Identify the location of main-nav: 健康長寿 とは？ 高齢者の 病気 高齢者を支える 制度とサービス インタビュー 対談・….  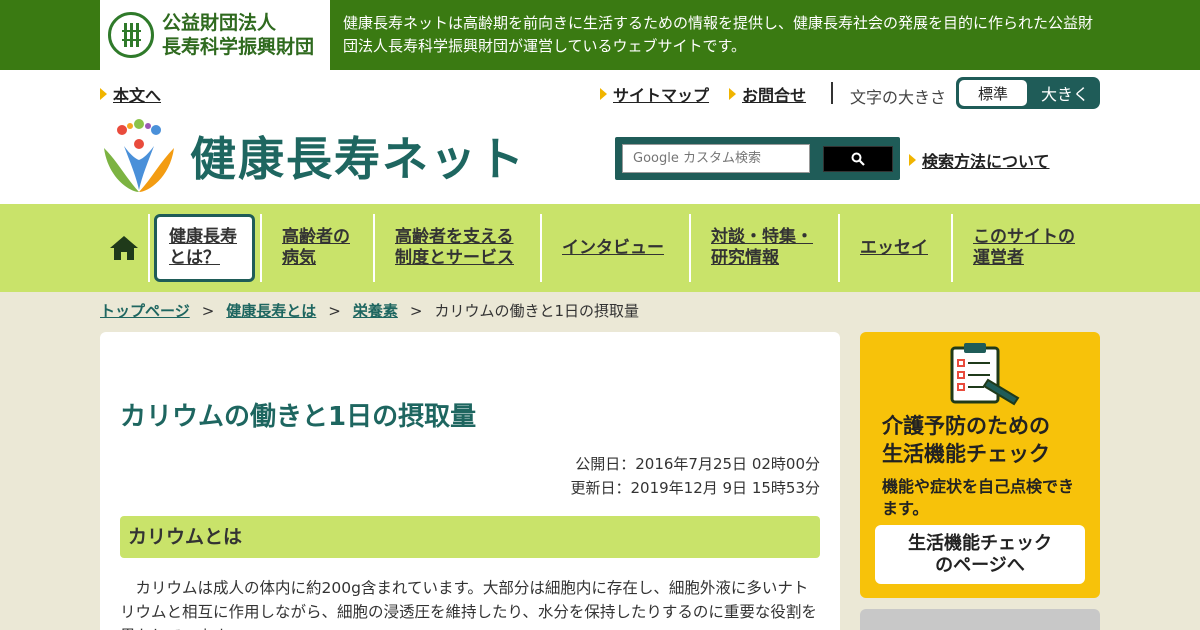
(600, 248).